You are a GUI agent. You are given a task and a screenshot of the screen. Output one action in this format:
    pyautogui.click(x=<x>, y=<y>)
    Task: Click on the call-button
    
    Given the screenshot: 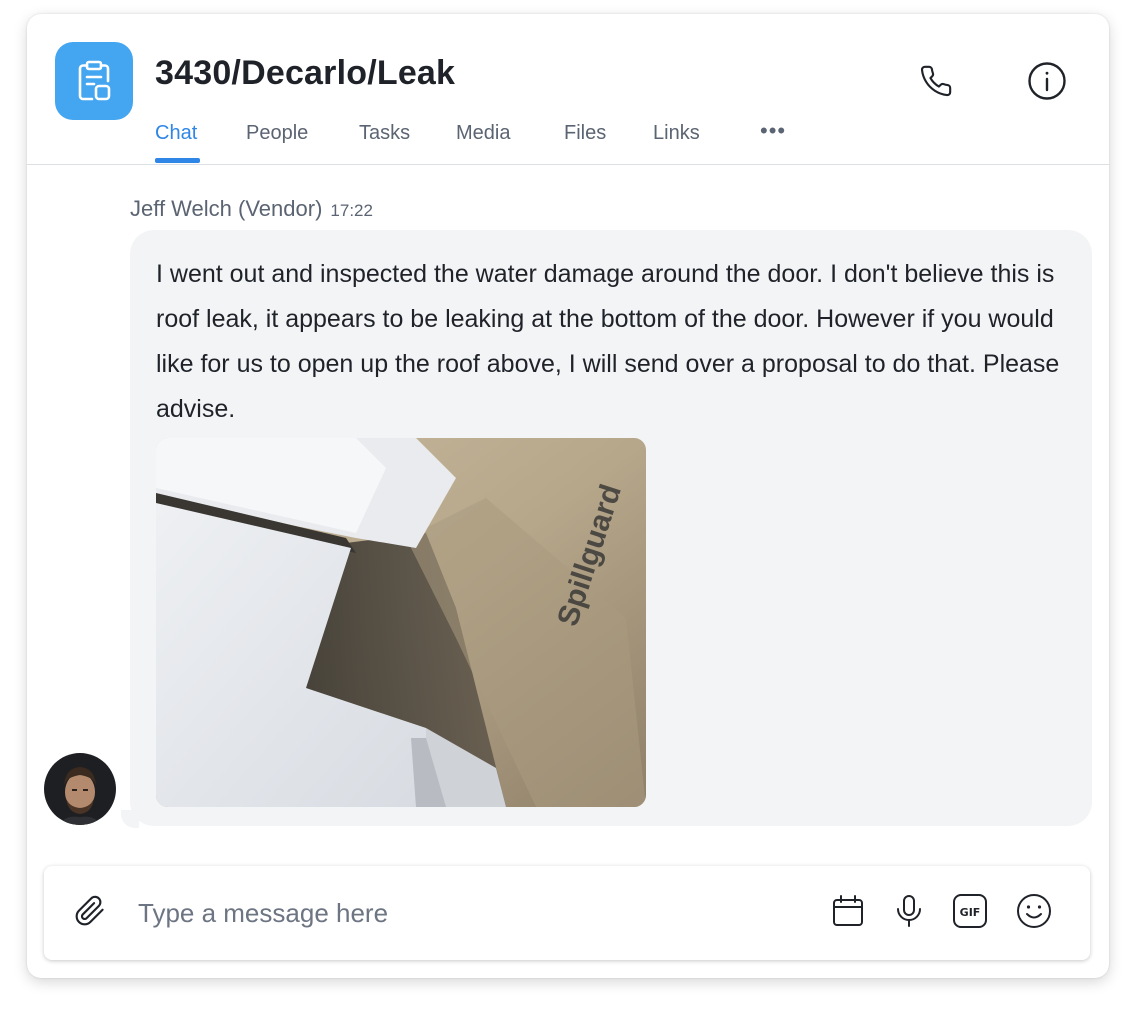 What is the action you would take?
    pyautogui.click(x=936, y=83)
    